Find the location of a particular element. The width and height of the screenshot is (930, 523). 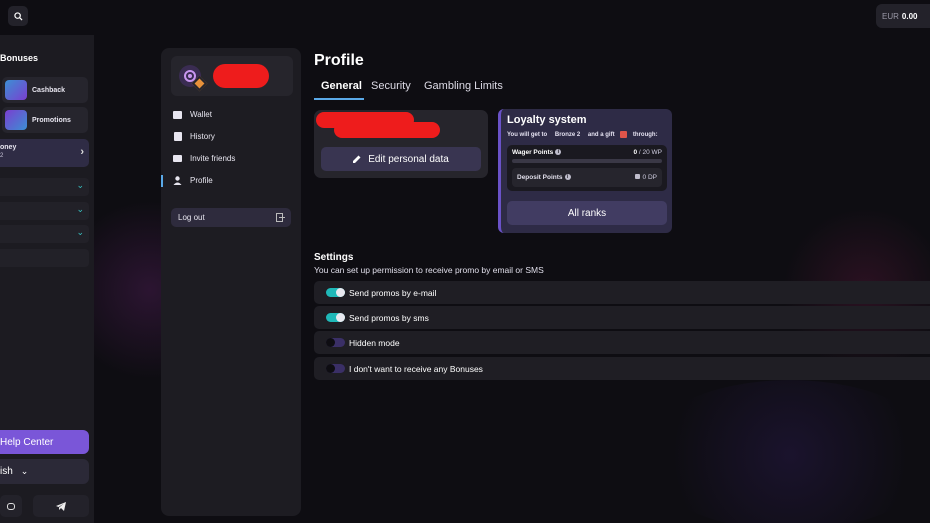

sidebar-item-promotions: Promotions is located at coordinates (45, 120).